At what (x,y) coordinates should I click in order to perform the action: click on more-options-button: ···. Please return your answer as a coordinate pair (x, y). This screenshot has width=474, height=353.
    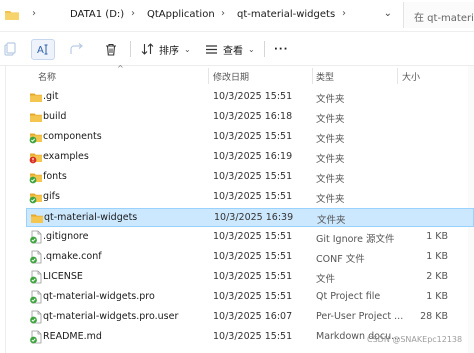
    Looking at the image, I should click on (281, 49).